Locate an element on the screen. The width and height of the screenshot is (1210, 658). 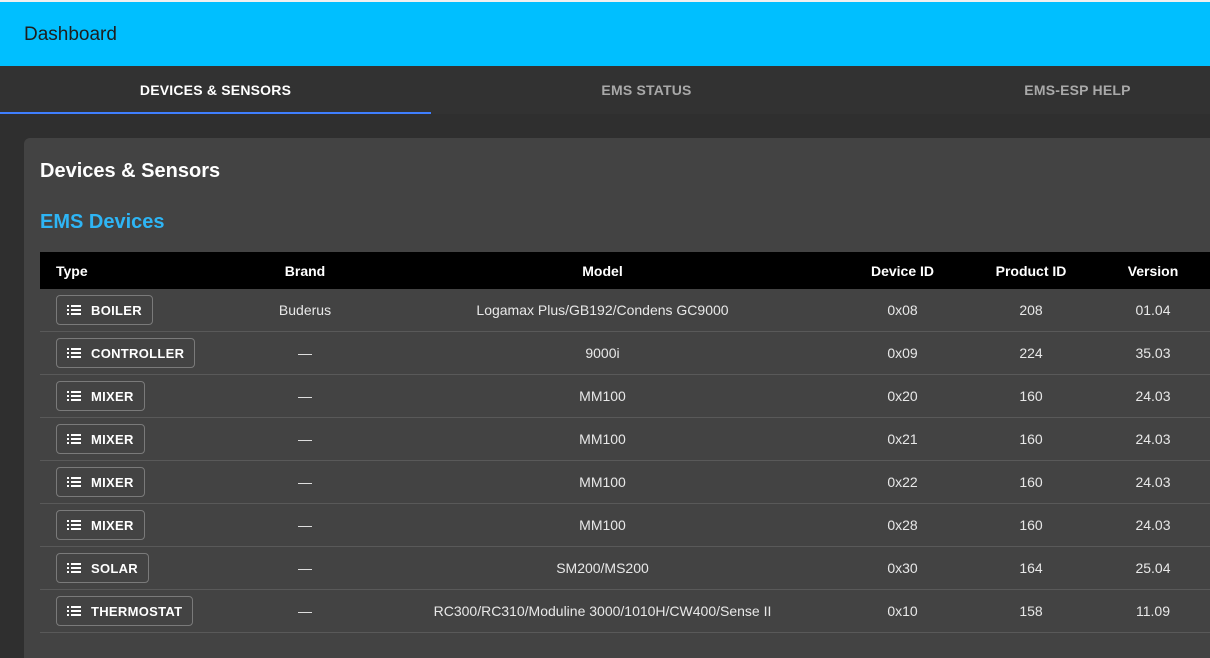
tab-devices-sensors: DEVICES & SENSORS is located at coordinates (215, 90).